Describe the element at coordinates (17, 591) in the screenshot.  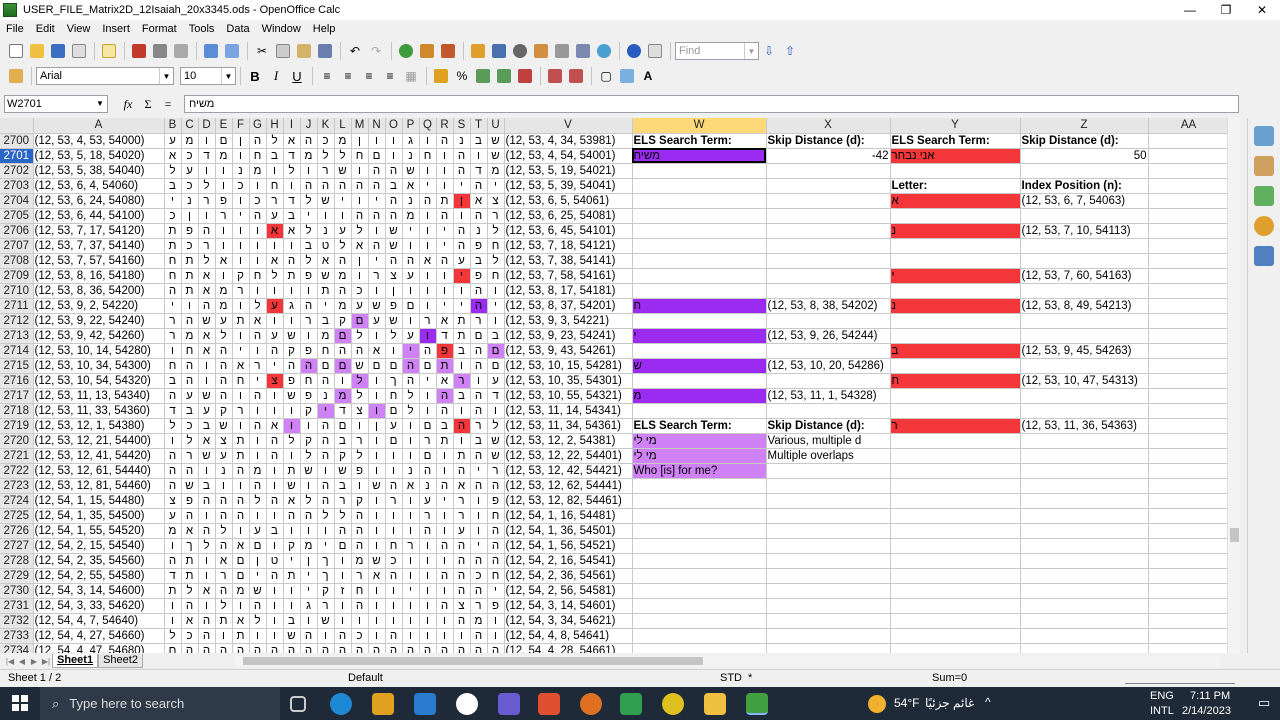
I see `row-header: 2730` at that location.